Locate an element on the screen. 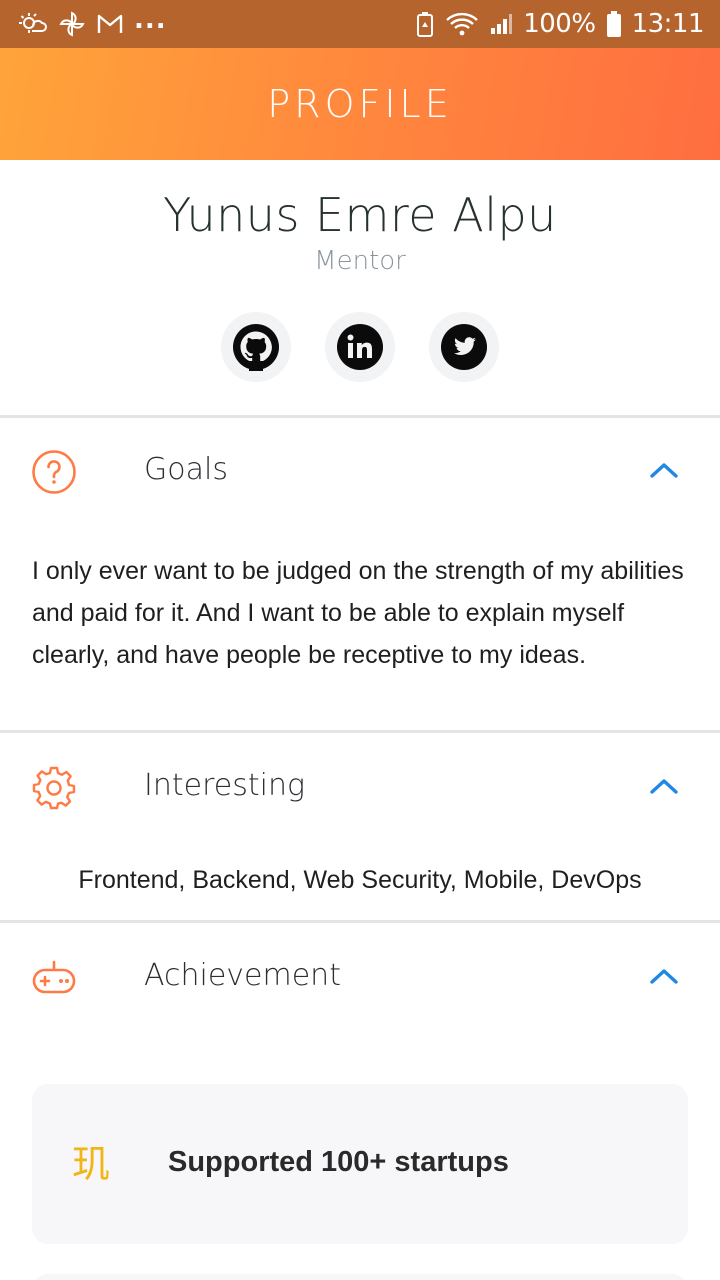 Image resolution: width=720 pixels, height=1280 pixels. linkedin-button is located at coordinates (360, 347).